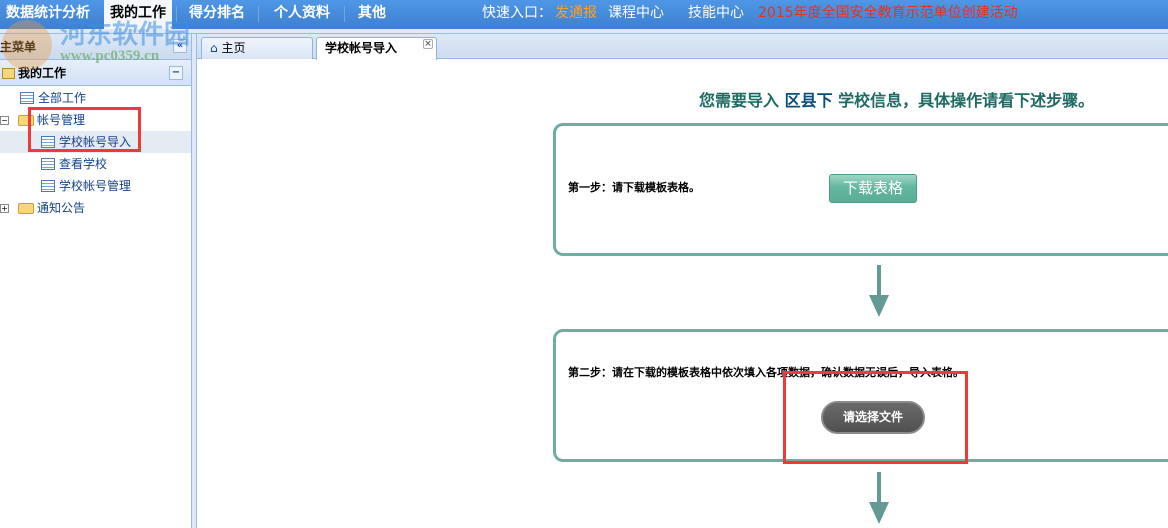  I want to click on tab-label: 学校帐号导入, so click(361, 48).